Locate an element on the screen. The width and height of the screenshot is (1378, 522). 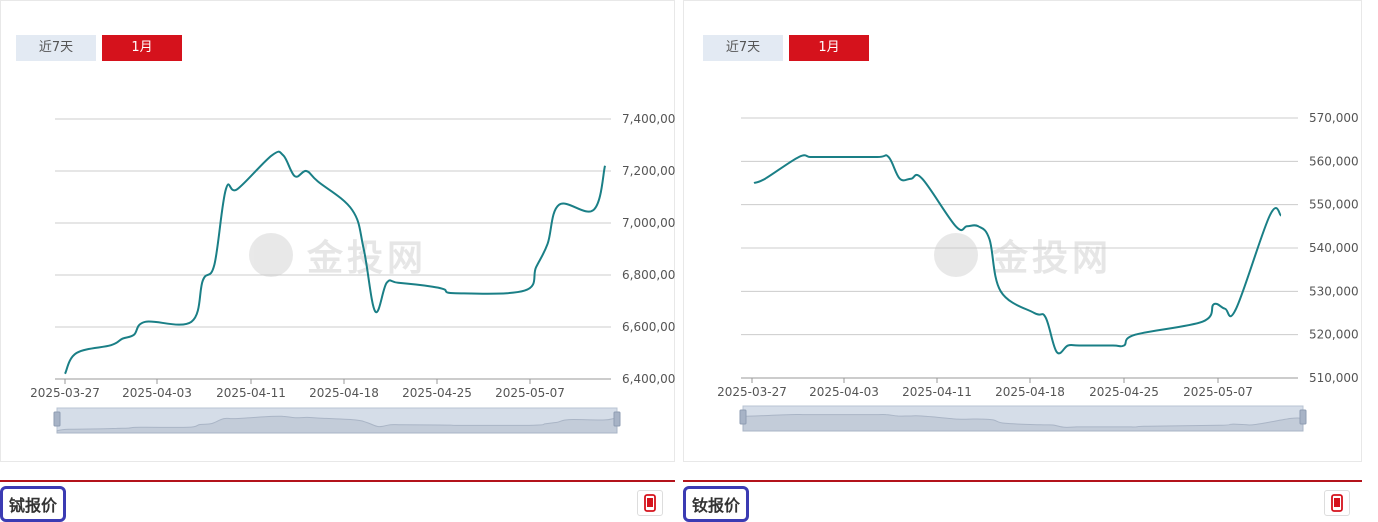
y-tick-label: 510,000 is located at coordinates (1334, 378).